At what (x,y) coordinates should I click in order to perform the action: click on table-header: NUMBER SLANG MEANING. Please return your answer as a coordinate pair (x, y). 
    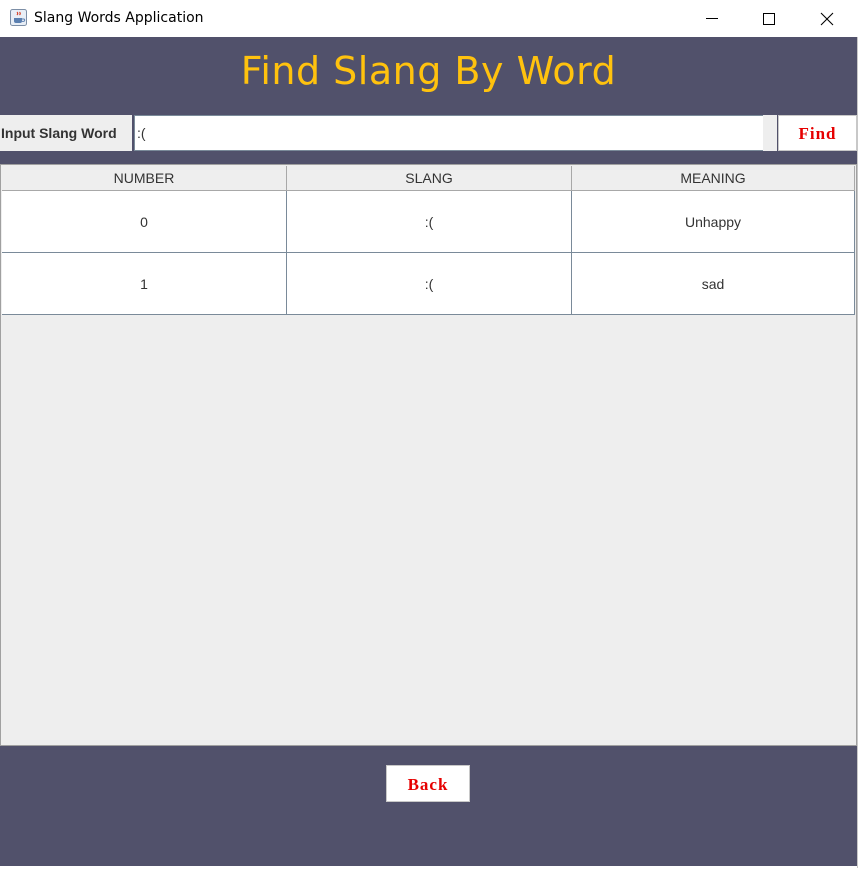
    Looking at the image, I should click on (428, 178).